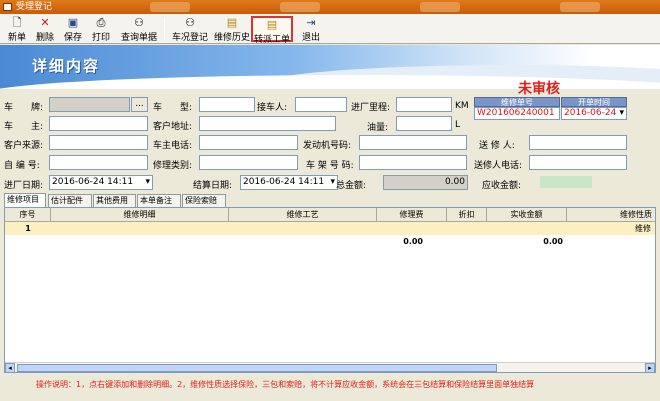 The image size is (660, 401). I want to click on vehicle-register-button: ⚇ 车况登记, so click(190, 30).